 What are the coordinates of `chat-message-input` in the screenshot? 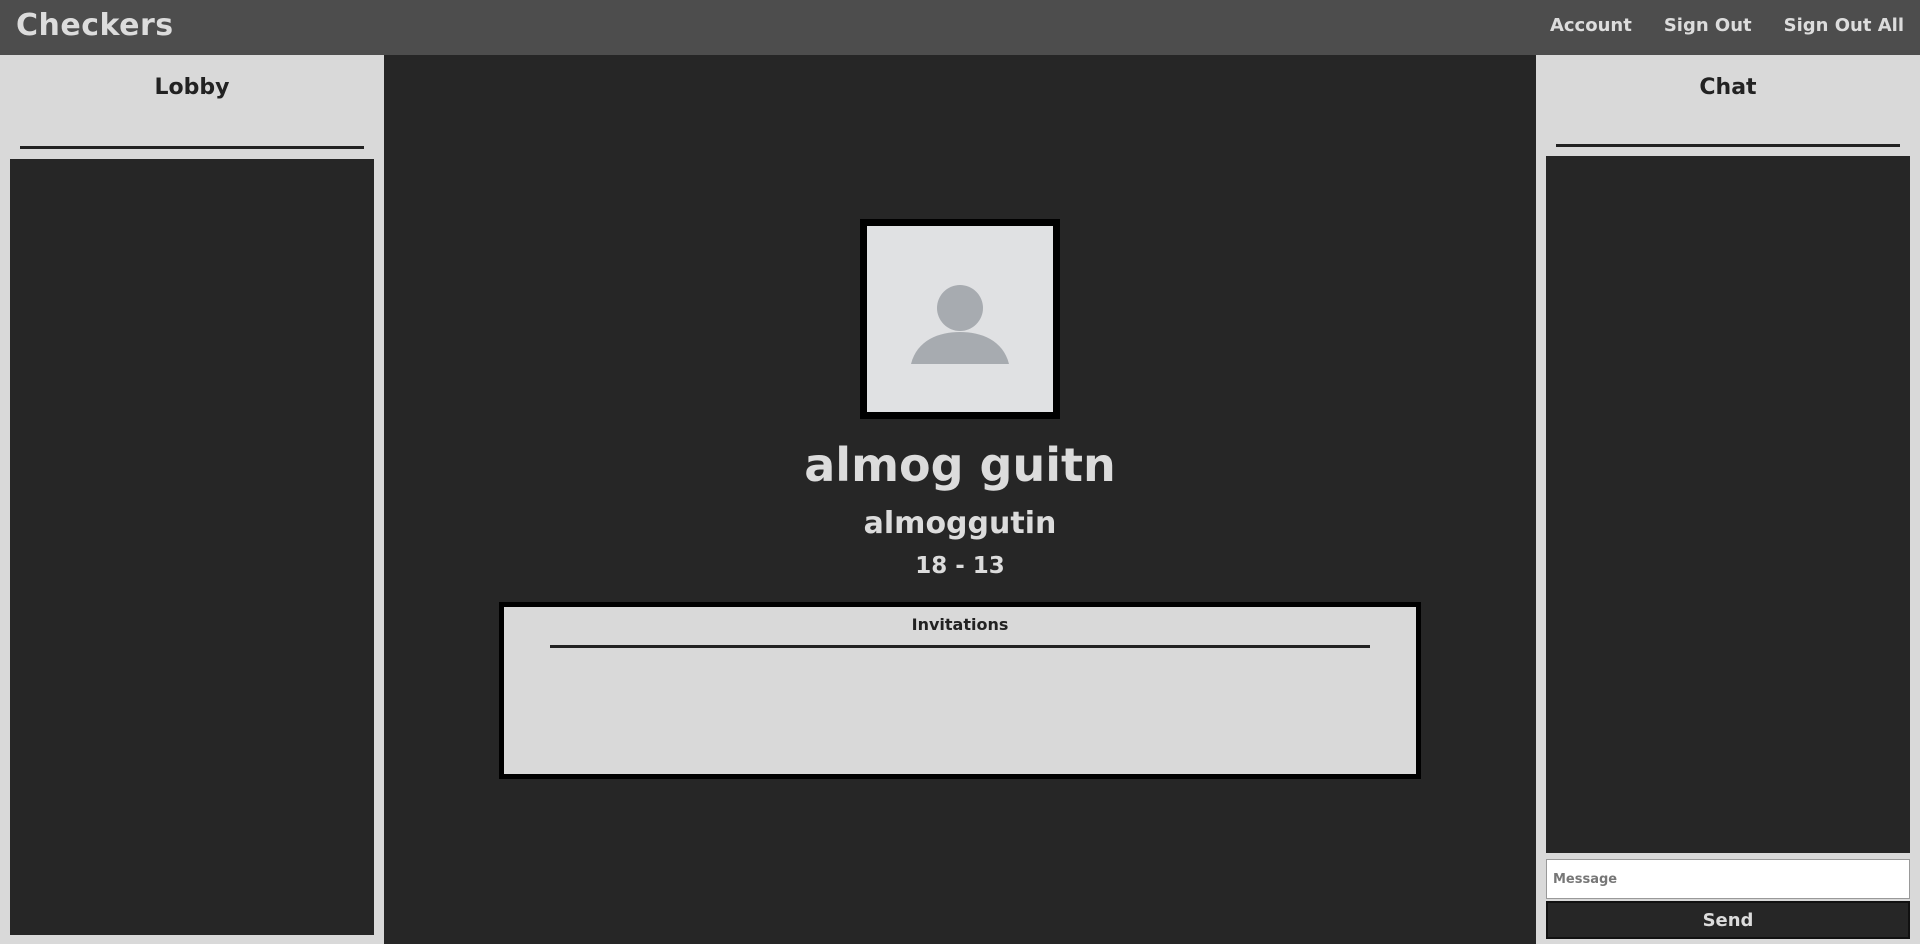 It's located at (1728, 879).